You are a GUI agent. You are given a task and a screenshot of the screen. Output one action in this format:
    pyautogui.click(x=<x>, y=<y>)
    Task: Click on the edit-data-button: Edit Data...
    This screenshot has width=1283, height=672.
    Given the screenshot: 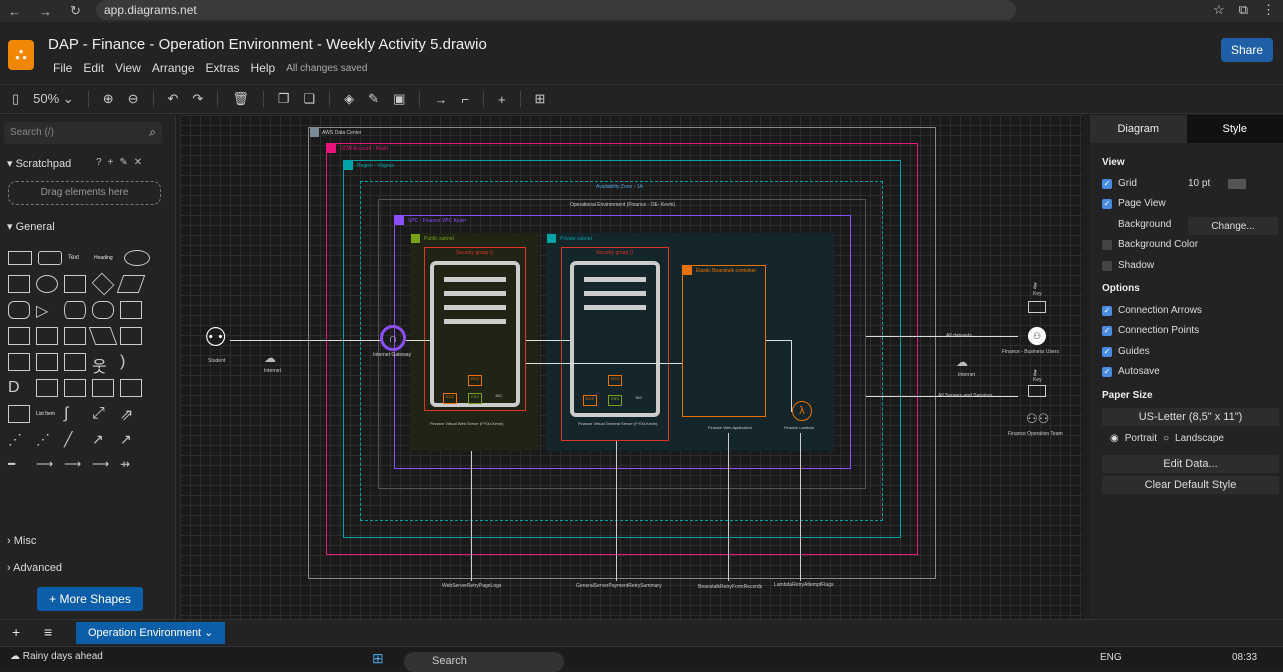 What is the action you would take?
    pyautogui.click(x=1190, y=464)
    